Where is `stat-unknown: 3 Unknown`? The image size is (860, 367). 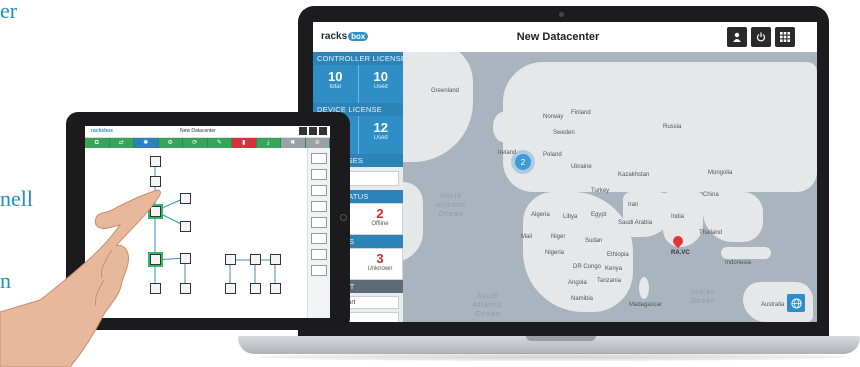 stat-unknown: 3 Unknown is located at coordinates (380, 261).